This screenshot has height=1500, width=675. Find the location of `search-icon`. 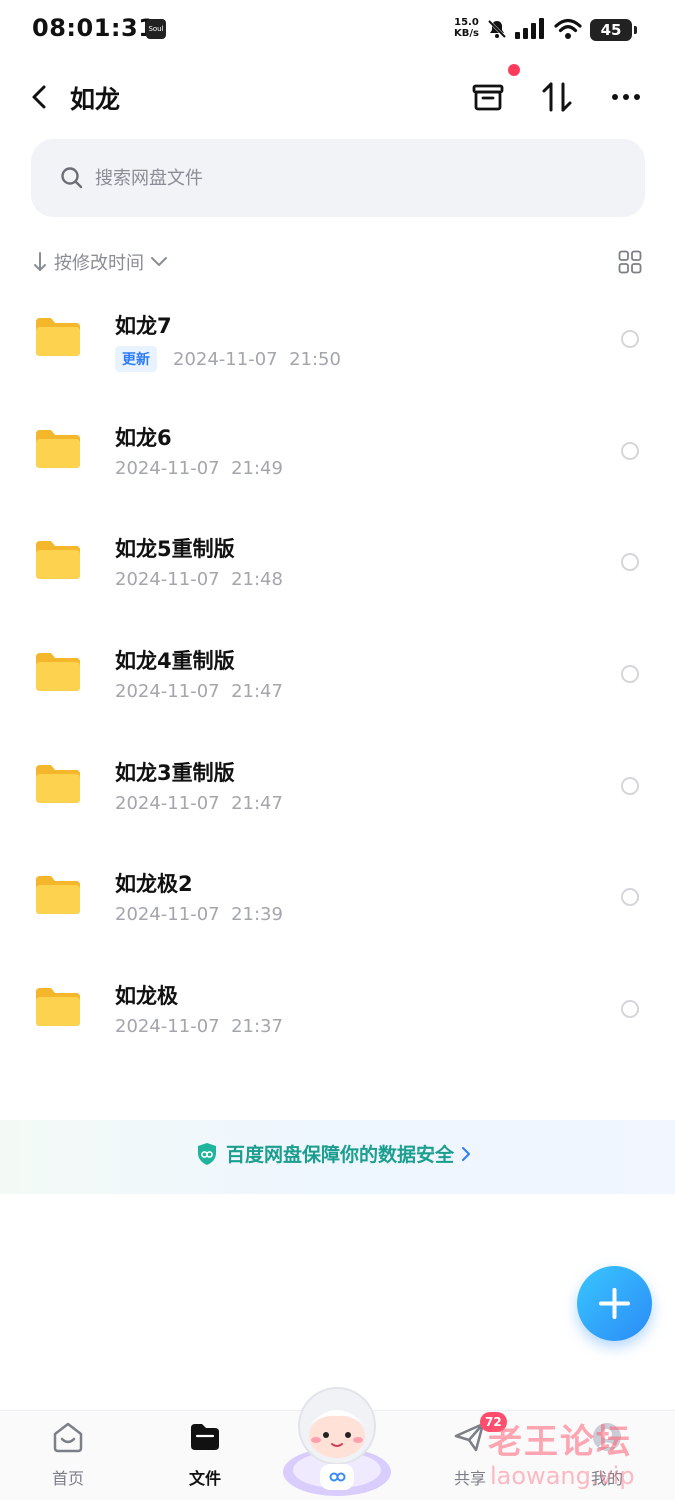

search-icon is located at coordinates (72, 178).